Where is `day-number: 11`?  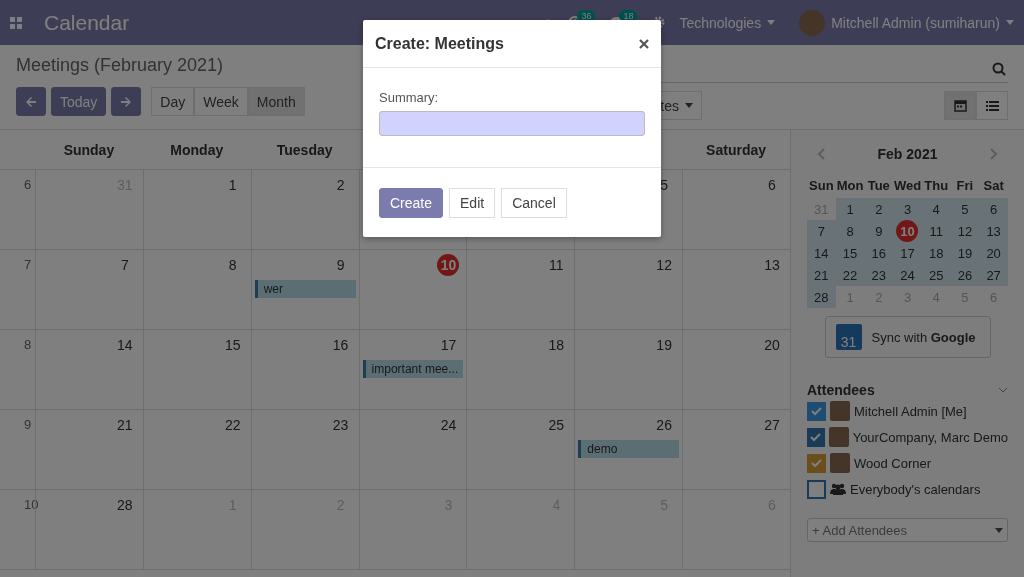 day-number: 11 is located at coordinates (556, 265).